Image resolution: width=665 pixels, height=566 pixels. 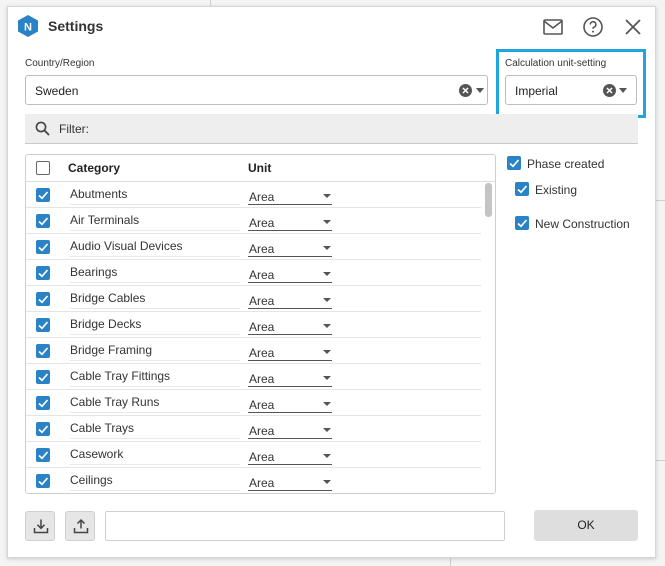 What do you see at coordinates (566, 164) in the screenshot?
I see `phase-created-label: Phase created` at bounding box center [566, 164].